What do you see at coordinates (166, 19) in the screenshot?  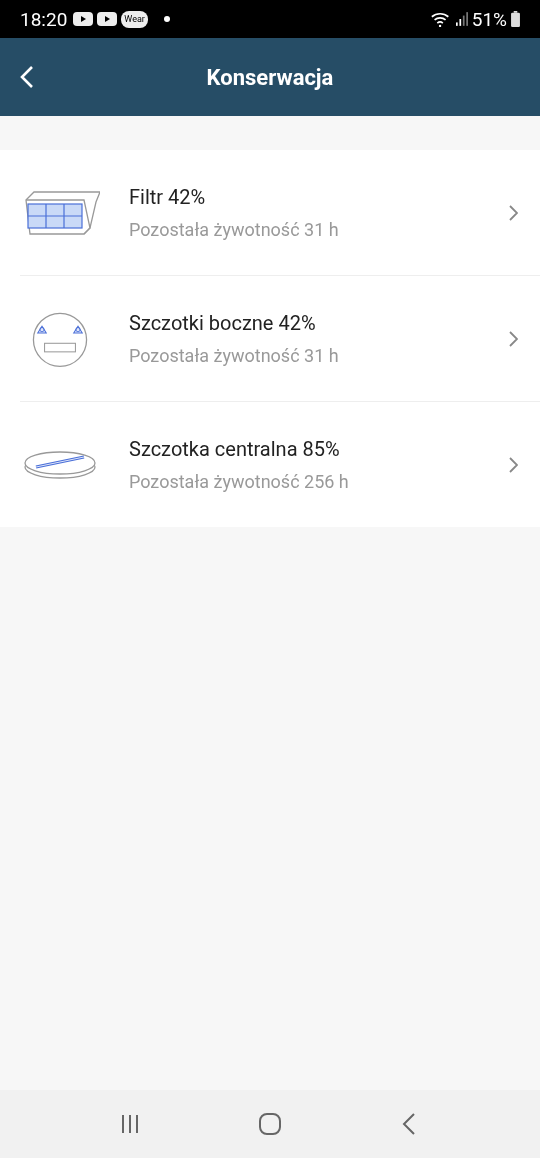 I see `notification-dot-icon` at bounding box center [166, 19].